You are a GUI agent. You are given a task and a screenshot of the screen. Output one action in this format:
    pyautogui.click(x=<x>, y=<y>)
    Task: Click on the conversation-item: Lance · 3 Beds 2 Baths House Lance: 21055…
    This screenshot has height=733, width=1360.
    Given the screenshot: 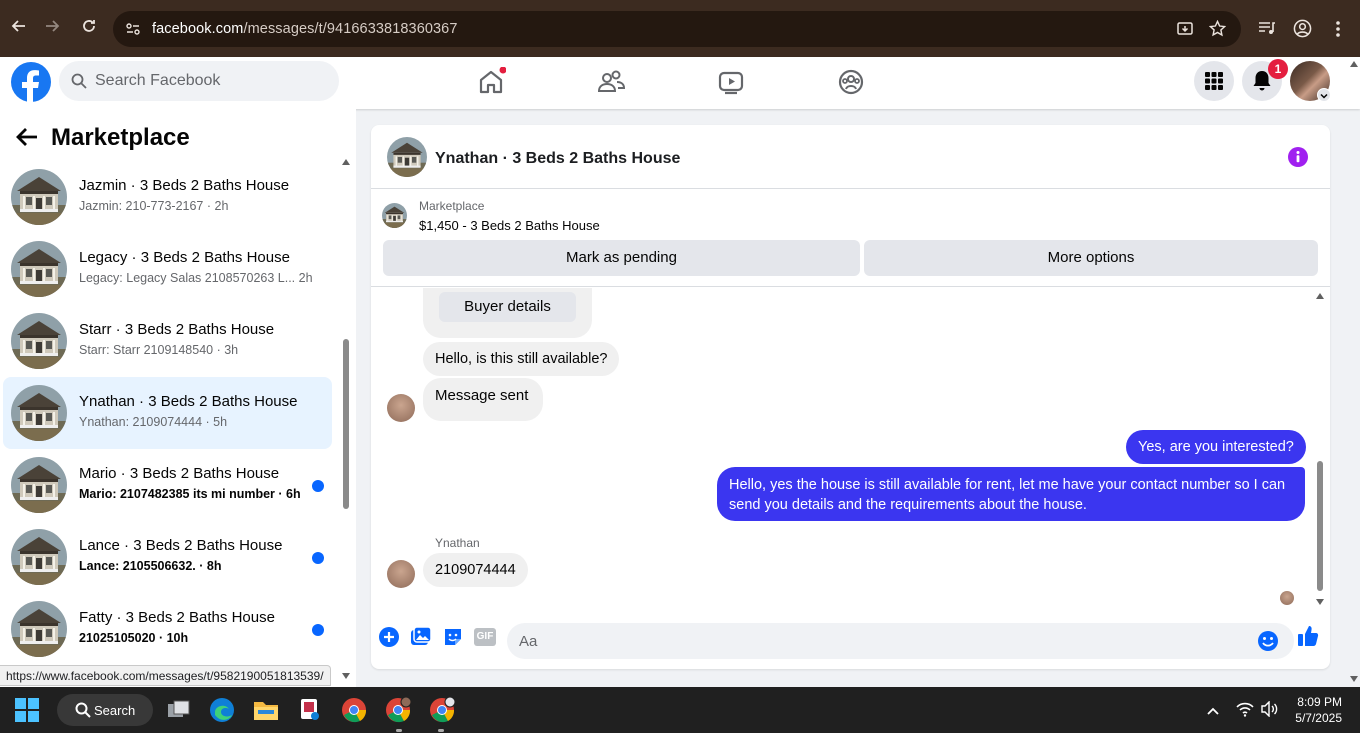 What is the action you would take?
    pyautogui.click(x=167, y=557)
    